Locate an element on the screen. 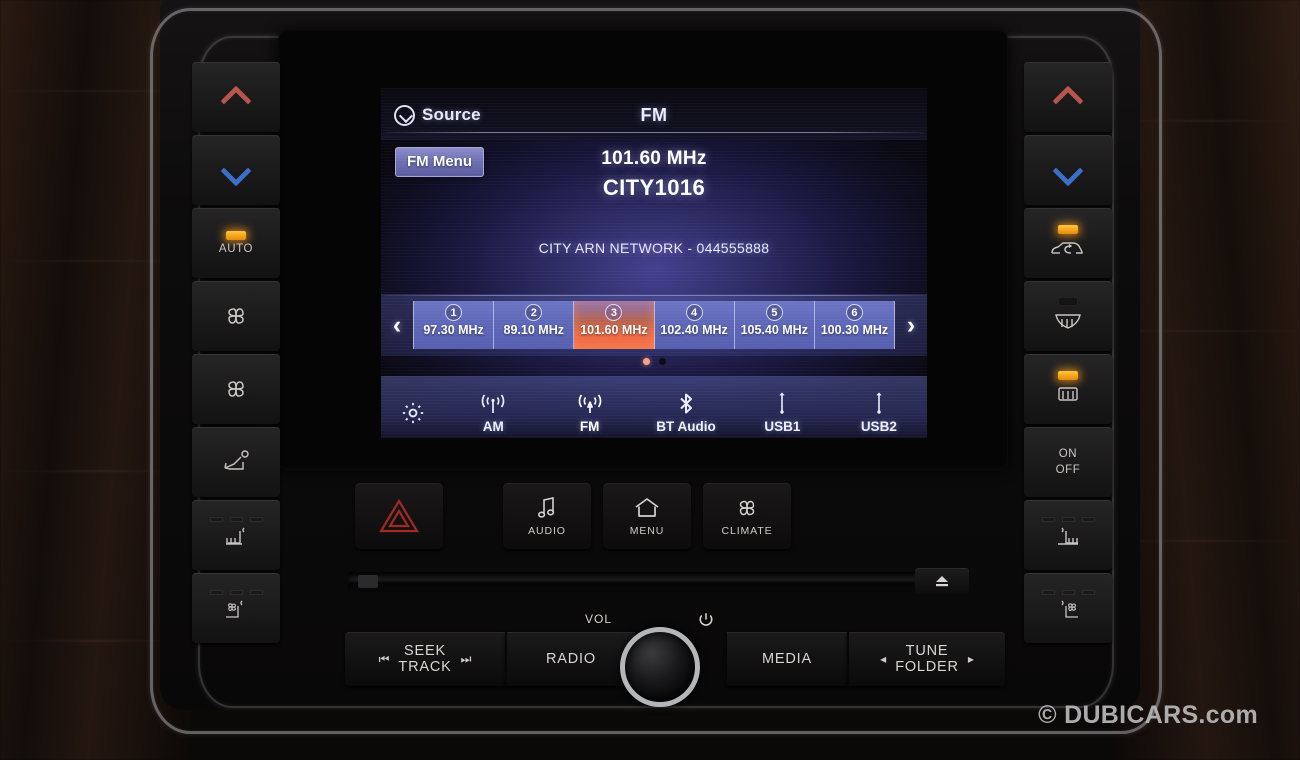  power-button is located at coordinates (706, 620).